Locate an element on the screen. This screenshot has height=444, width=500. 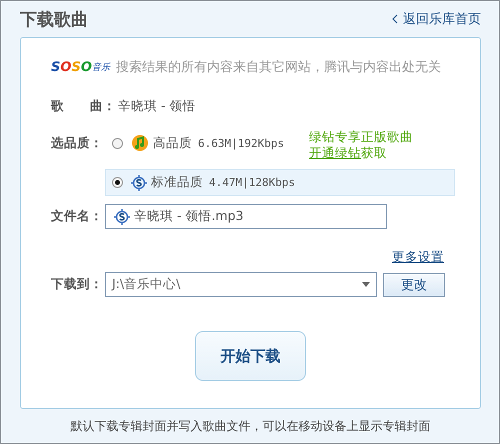
footer-note: 默认下载专辑封面并写入歌曲文件，可以在移动设备上显示专辑封面 is located at coordinates (250, 426).